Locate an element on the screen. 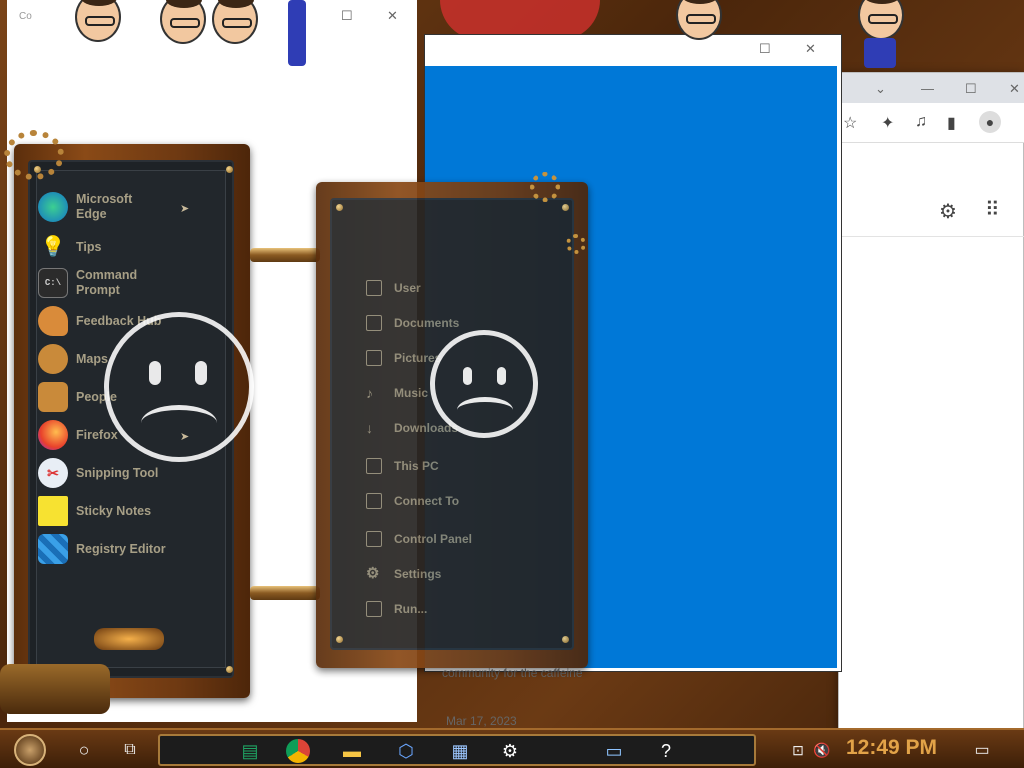 This screenshot has width=1024, height=768. menu-item-firefox: Firefox is located at coordinates (78, 435).